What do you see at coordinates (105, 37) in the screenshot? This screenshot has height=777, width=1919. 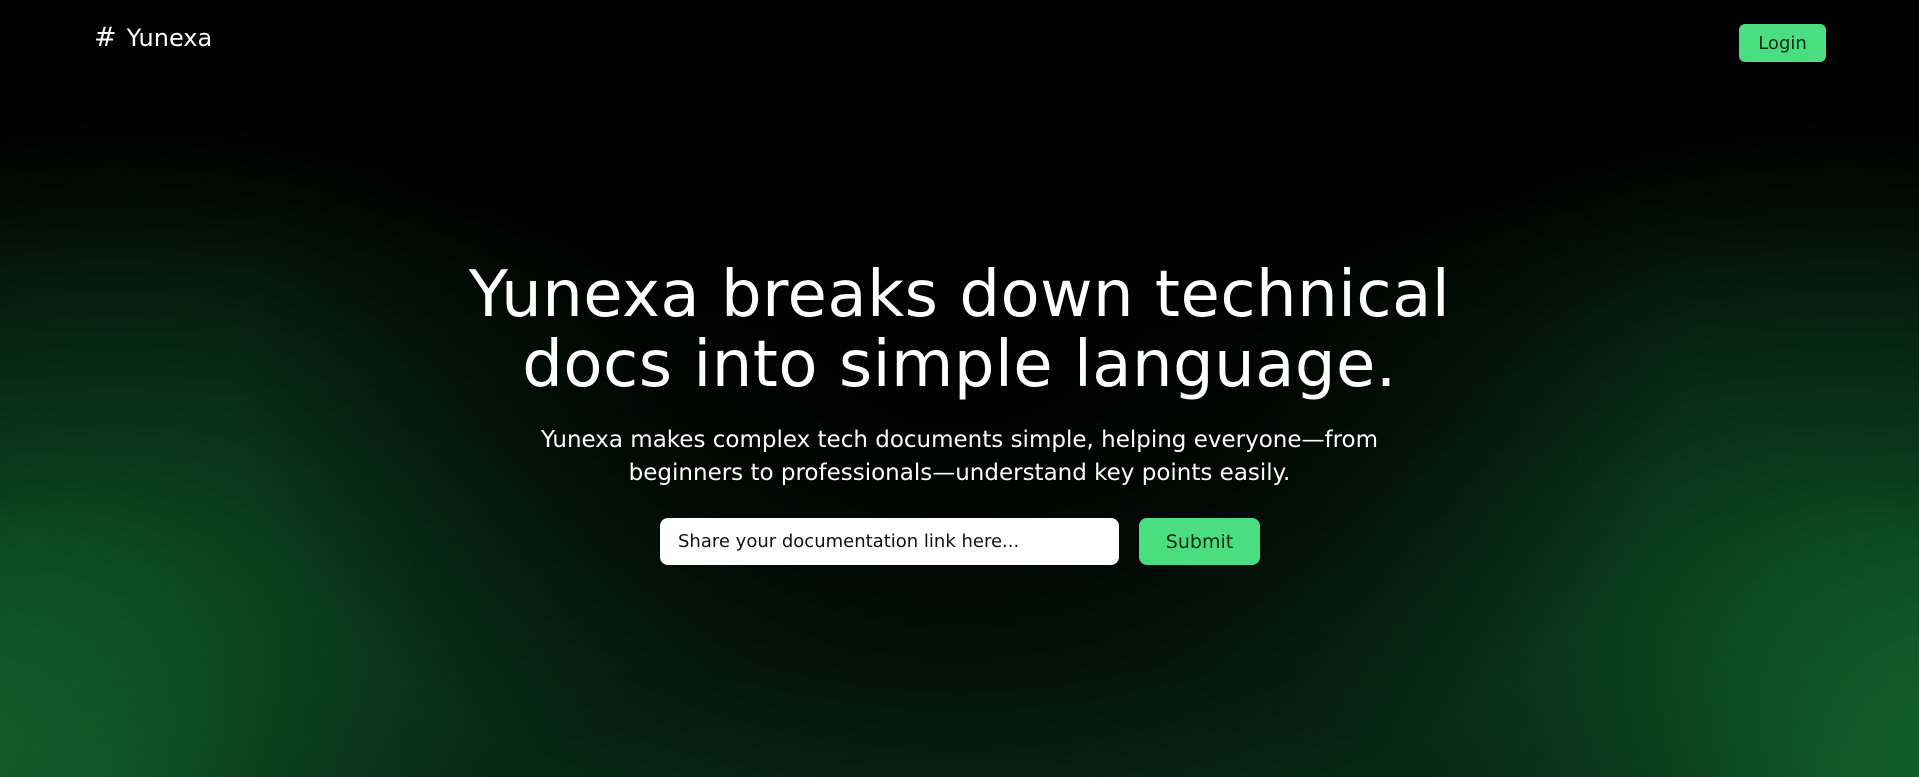 I see `hash-icon: #` at bounding box center [105, 37].